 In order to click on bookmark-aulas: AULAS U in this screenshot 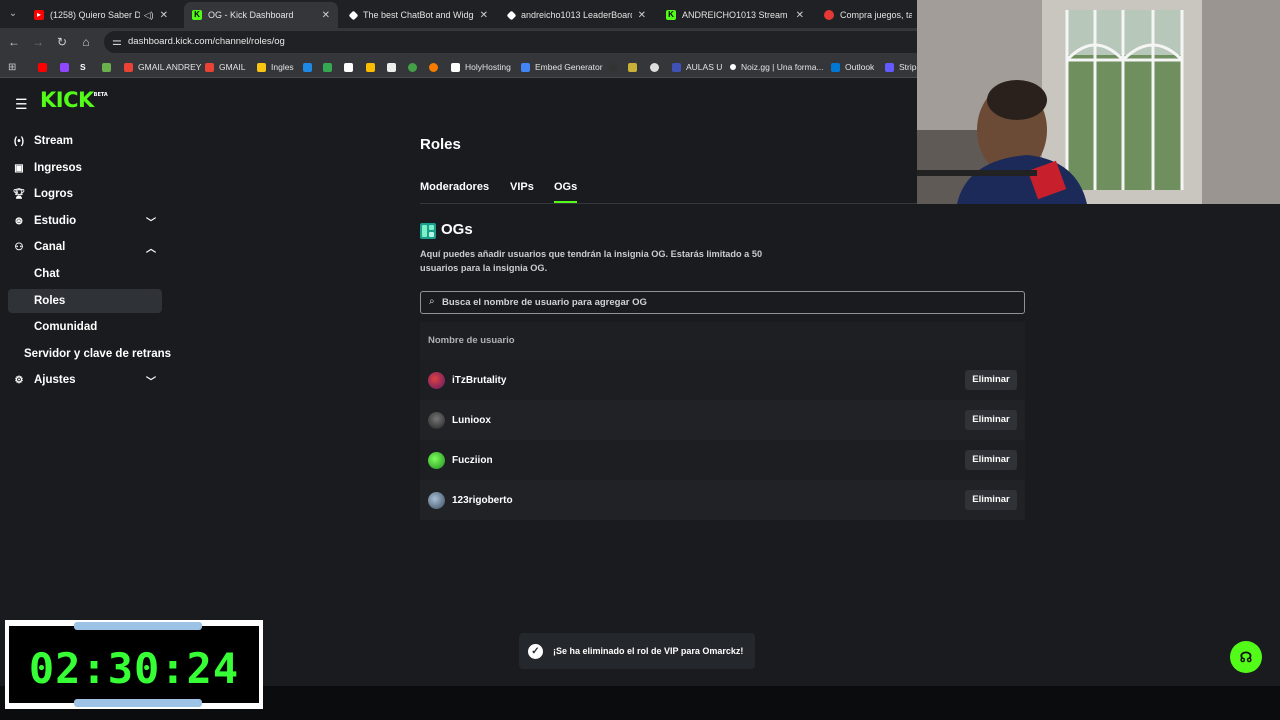, I will do `click(697, 67)`.